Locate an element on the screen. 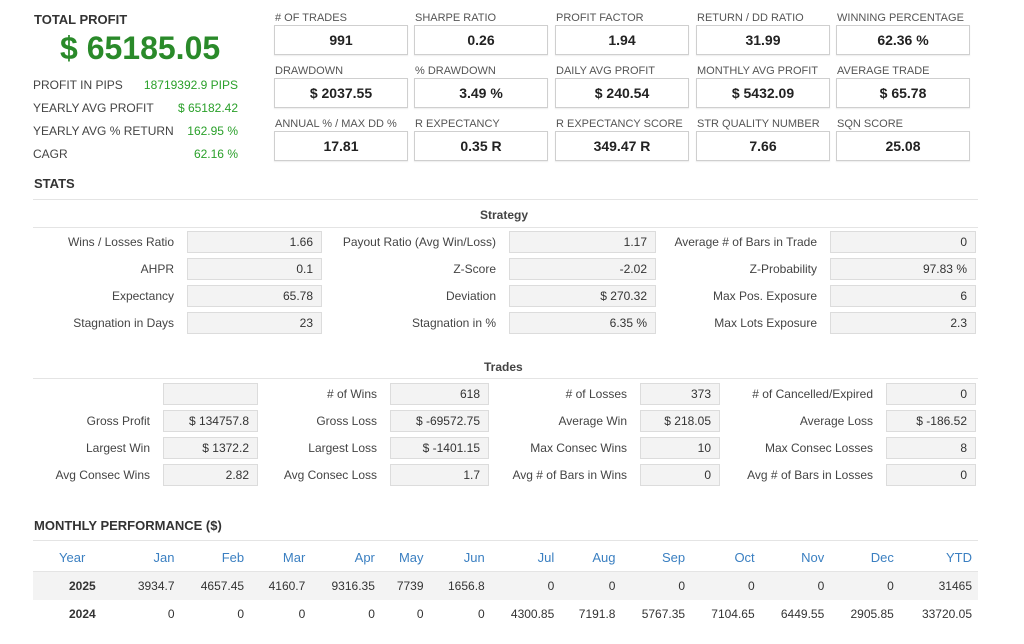  table-cell: 4657.45 is located at coordinates (215, 585).